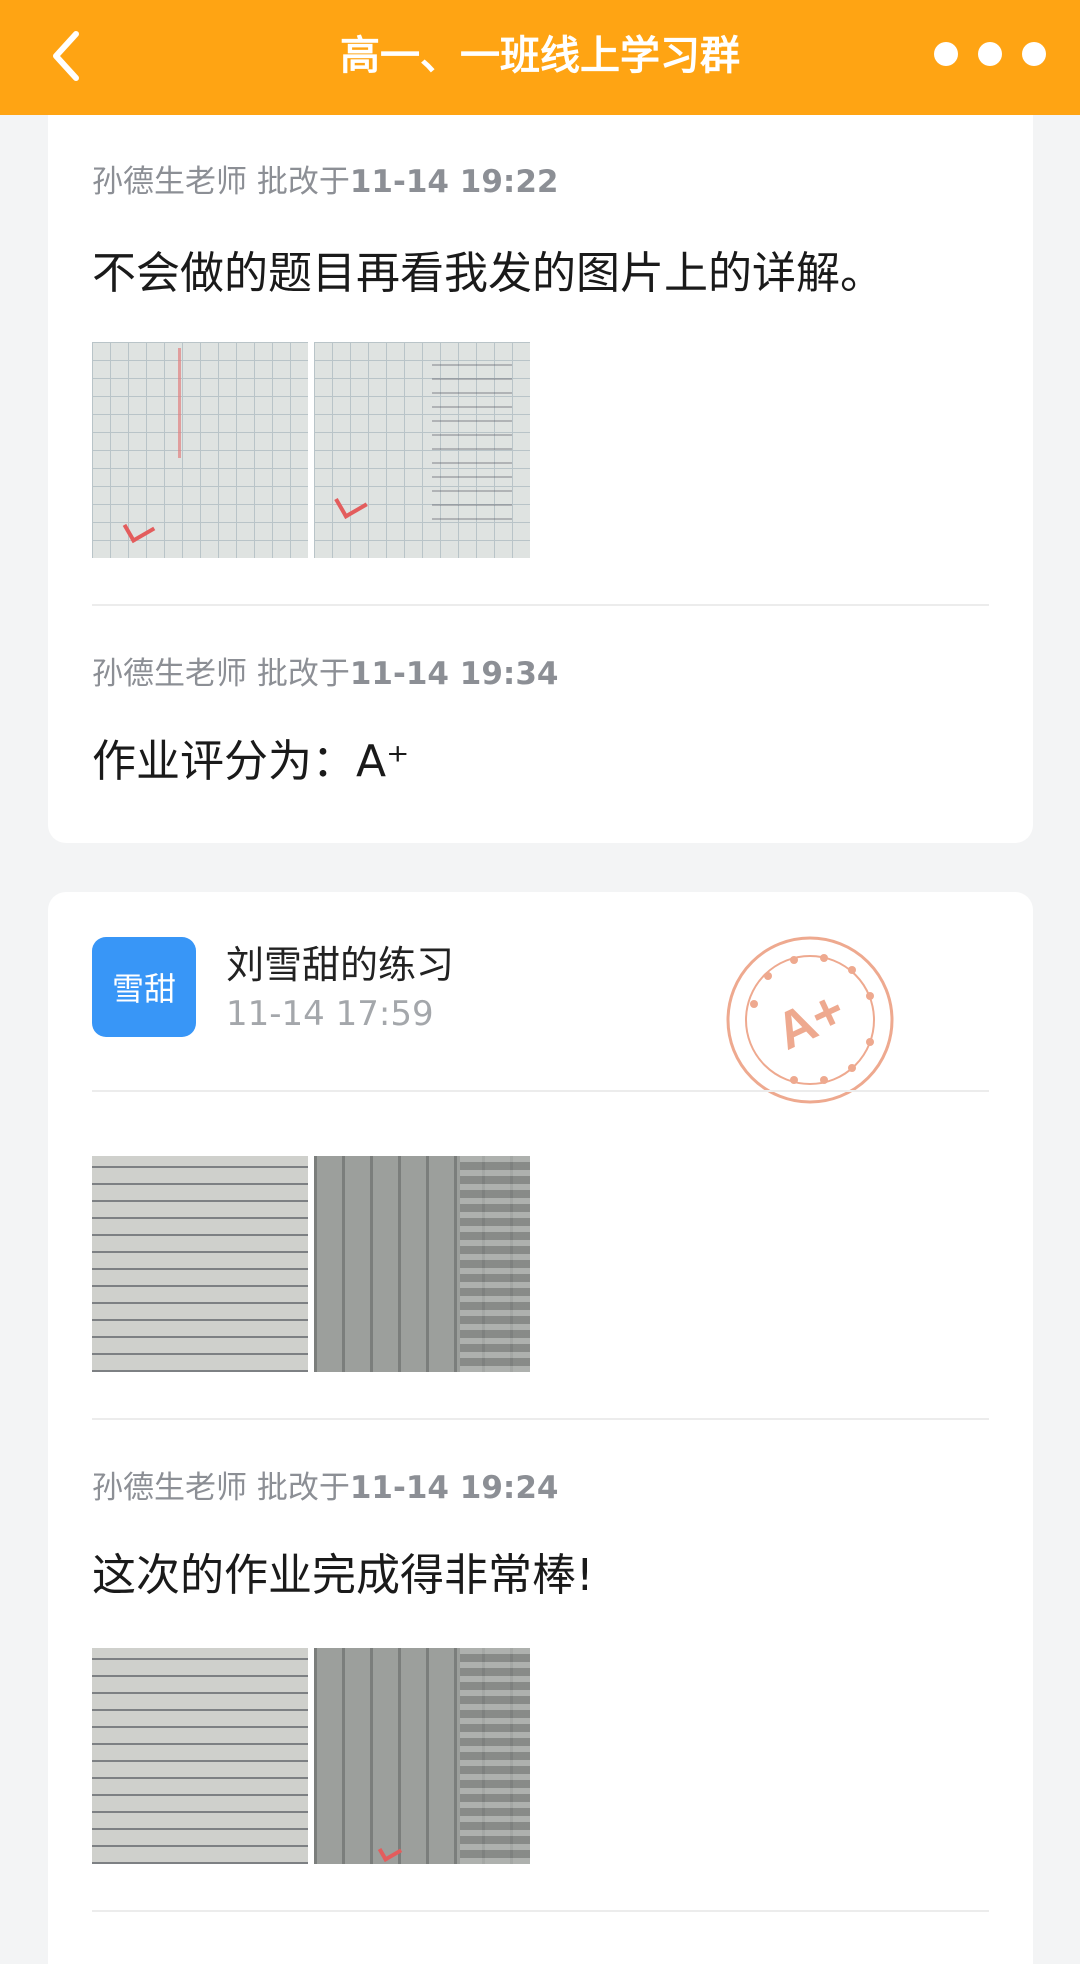  I want to click on avatar: 雪甜, so click(144, 987).